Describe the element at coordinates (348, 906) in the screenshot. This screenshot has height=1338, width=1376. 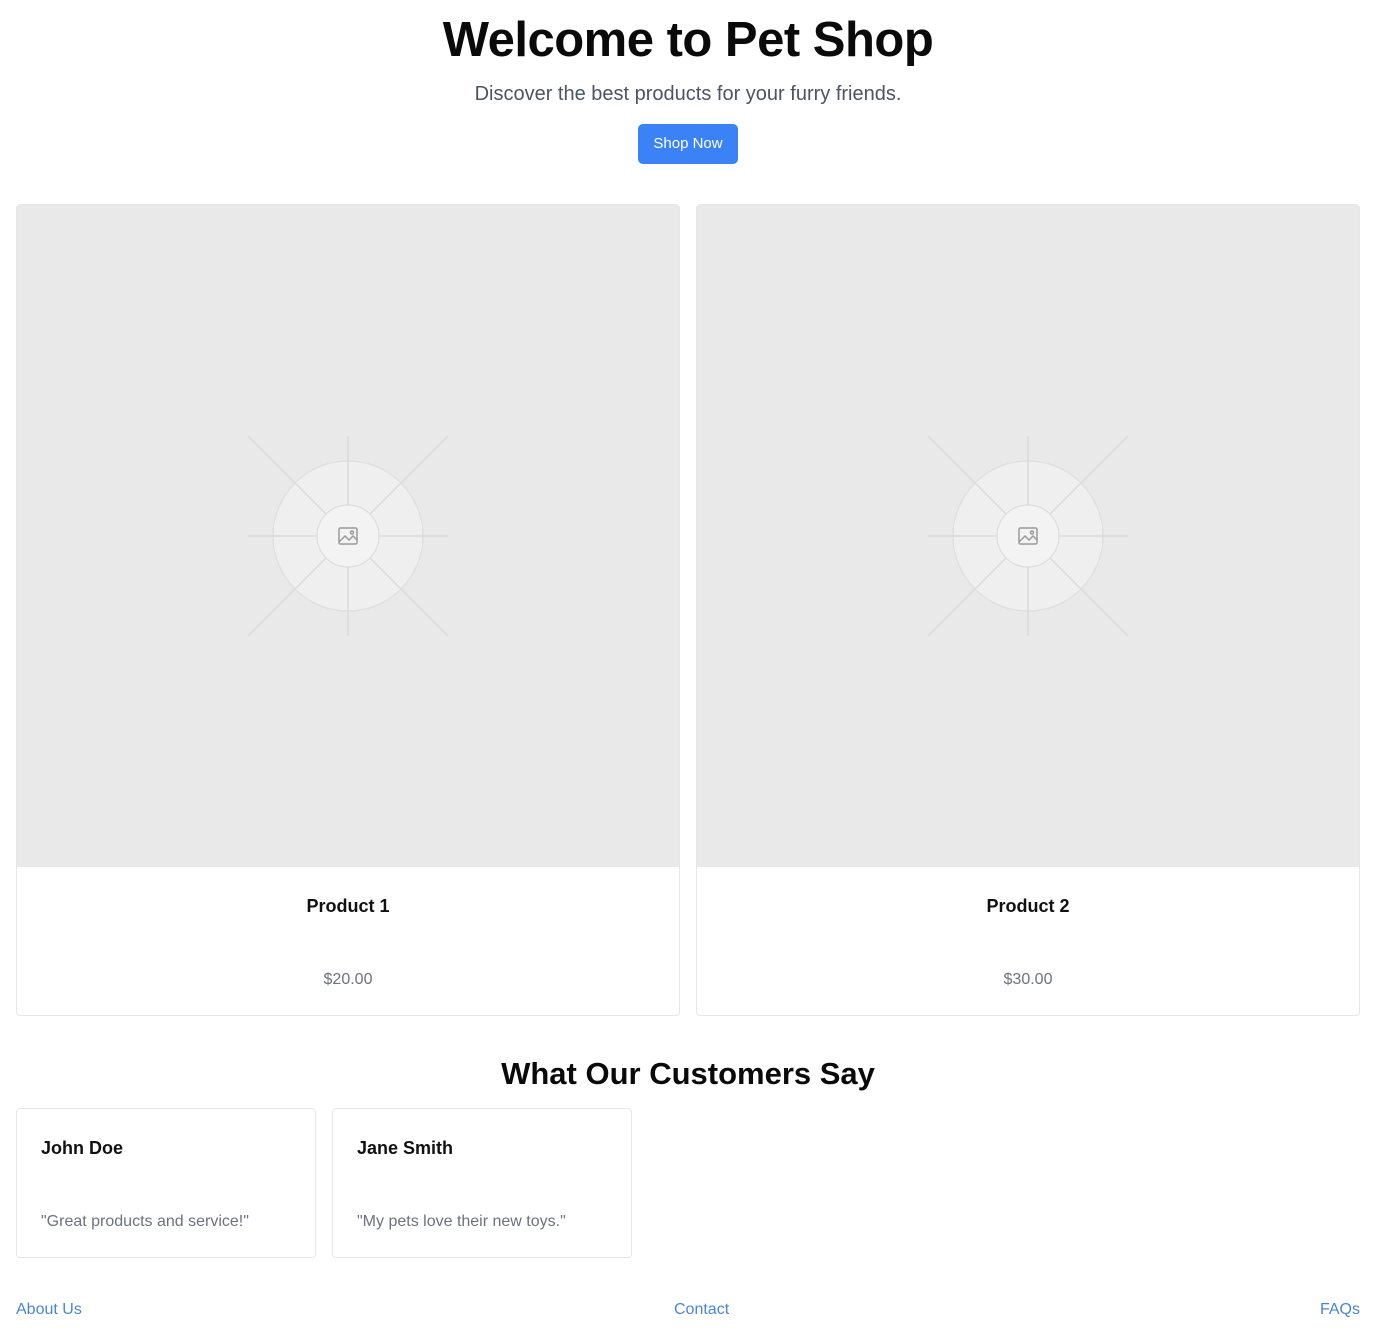
I see `product-name: Product 1` at that location.